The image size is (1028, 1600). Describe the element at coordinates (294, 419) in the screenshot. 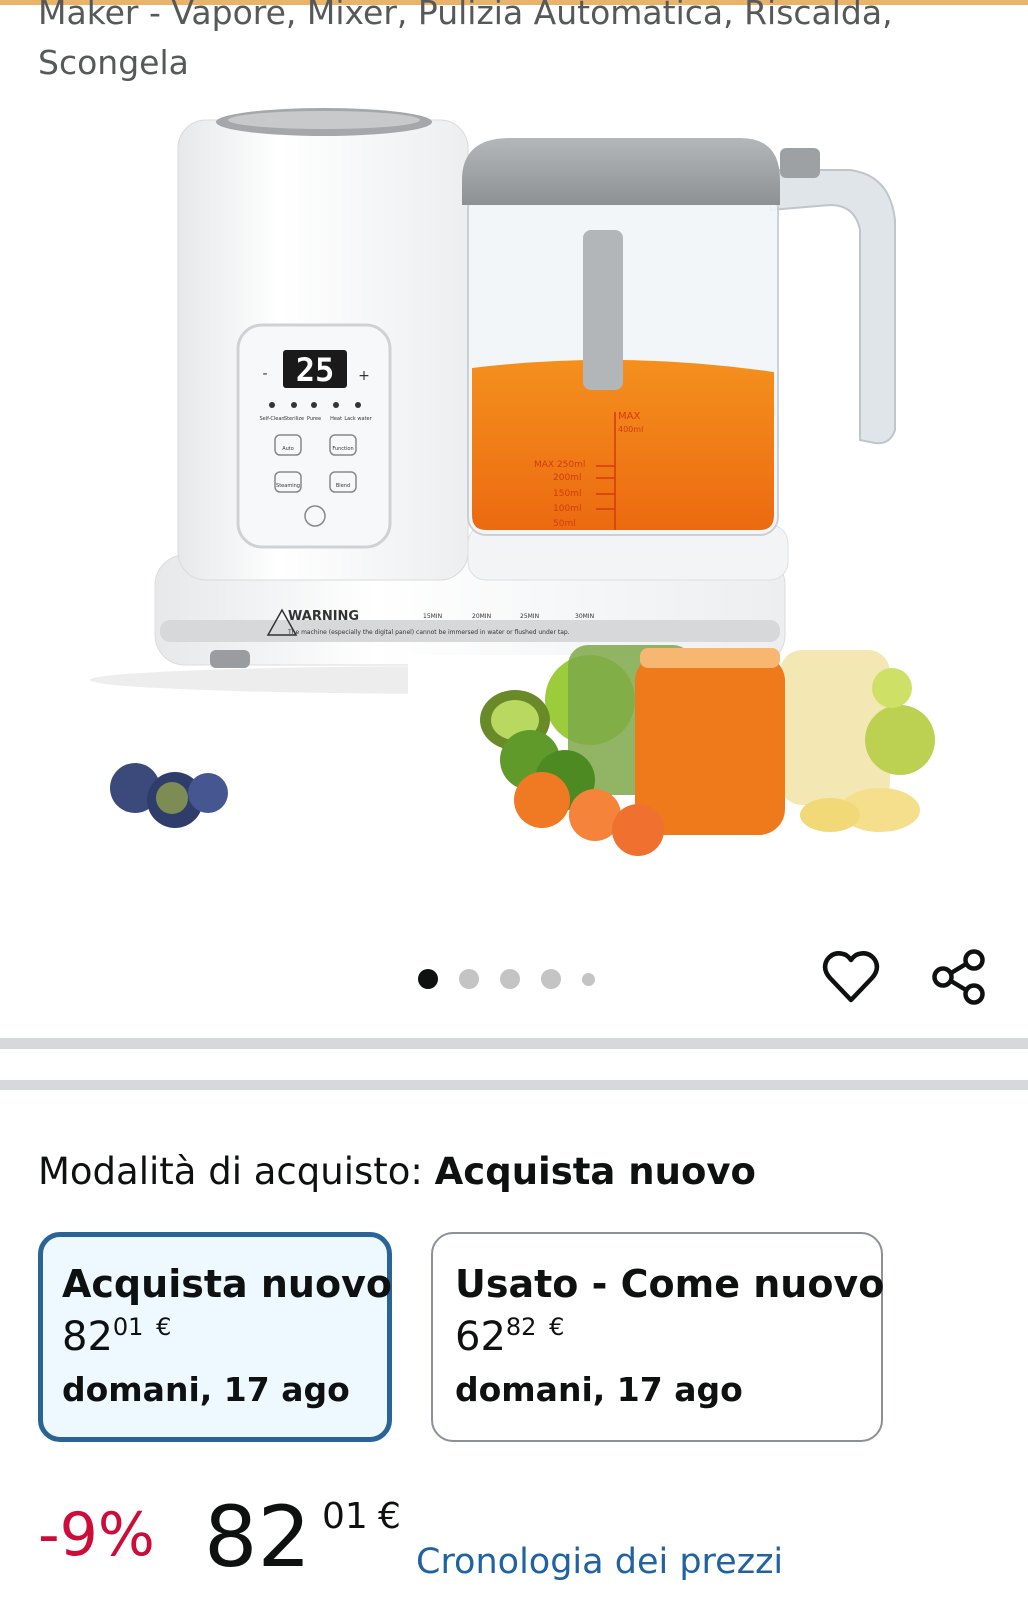

I see `svg-text: Sterilize` at that location.